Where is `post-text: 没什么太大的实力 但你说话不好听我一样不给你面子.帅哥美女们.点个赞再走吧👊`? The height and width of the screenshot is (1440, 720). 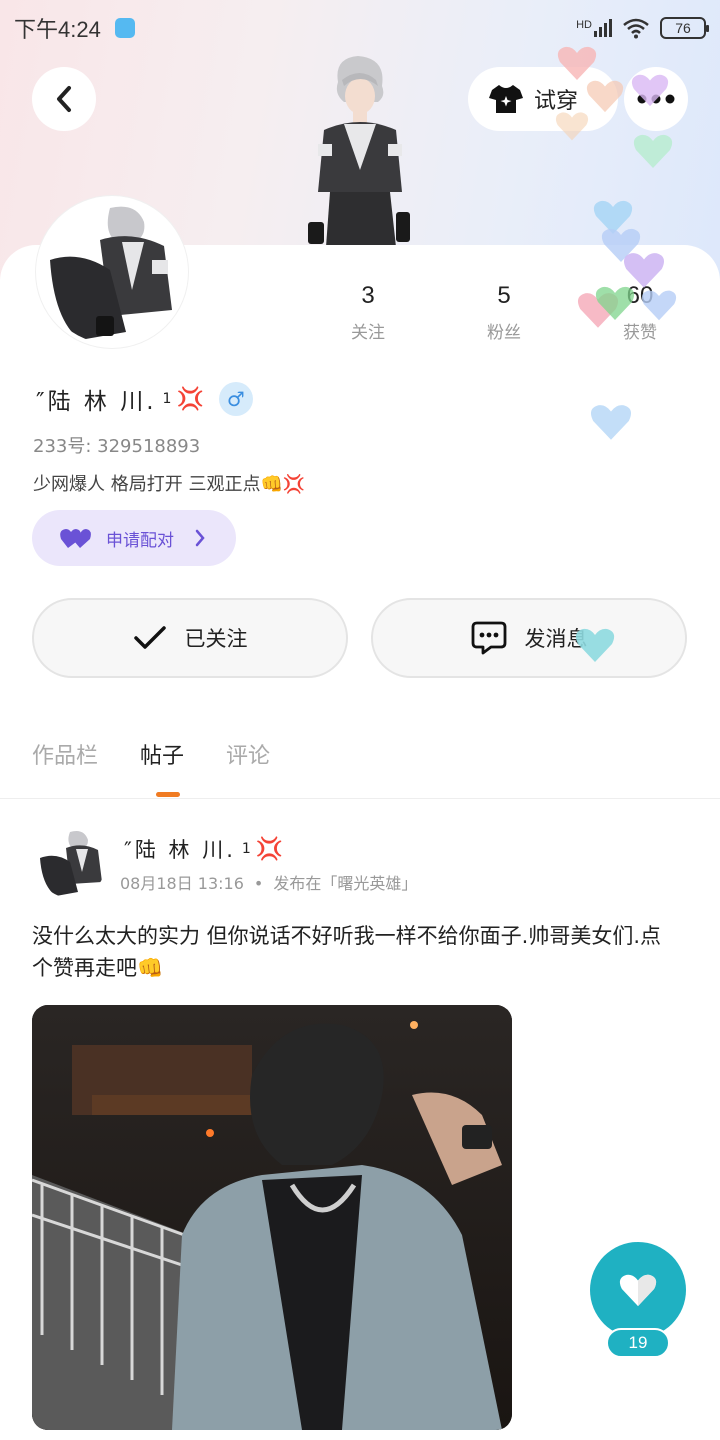
post-text: 没什么太大的实力 但你说话不好听我一样不给你面子.帅哥美女们.点个赞再走吧👊 is located at coordinates (347, 952).